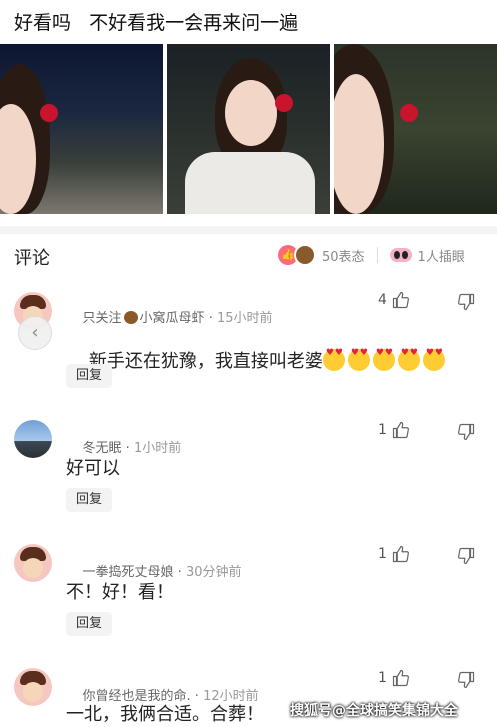 The height and width of the screenshot is (727, 497). What do you see at coordinates (374, 711) in the screenshot?
I see `watermark: 搜狐号@全球搞笑集锦大全` at bounding box center [374, 711].